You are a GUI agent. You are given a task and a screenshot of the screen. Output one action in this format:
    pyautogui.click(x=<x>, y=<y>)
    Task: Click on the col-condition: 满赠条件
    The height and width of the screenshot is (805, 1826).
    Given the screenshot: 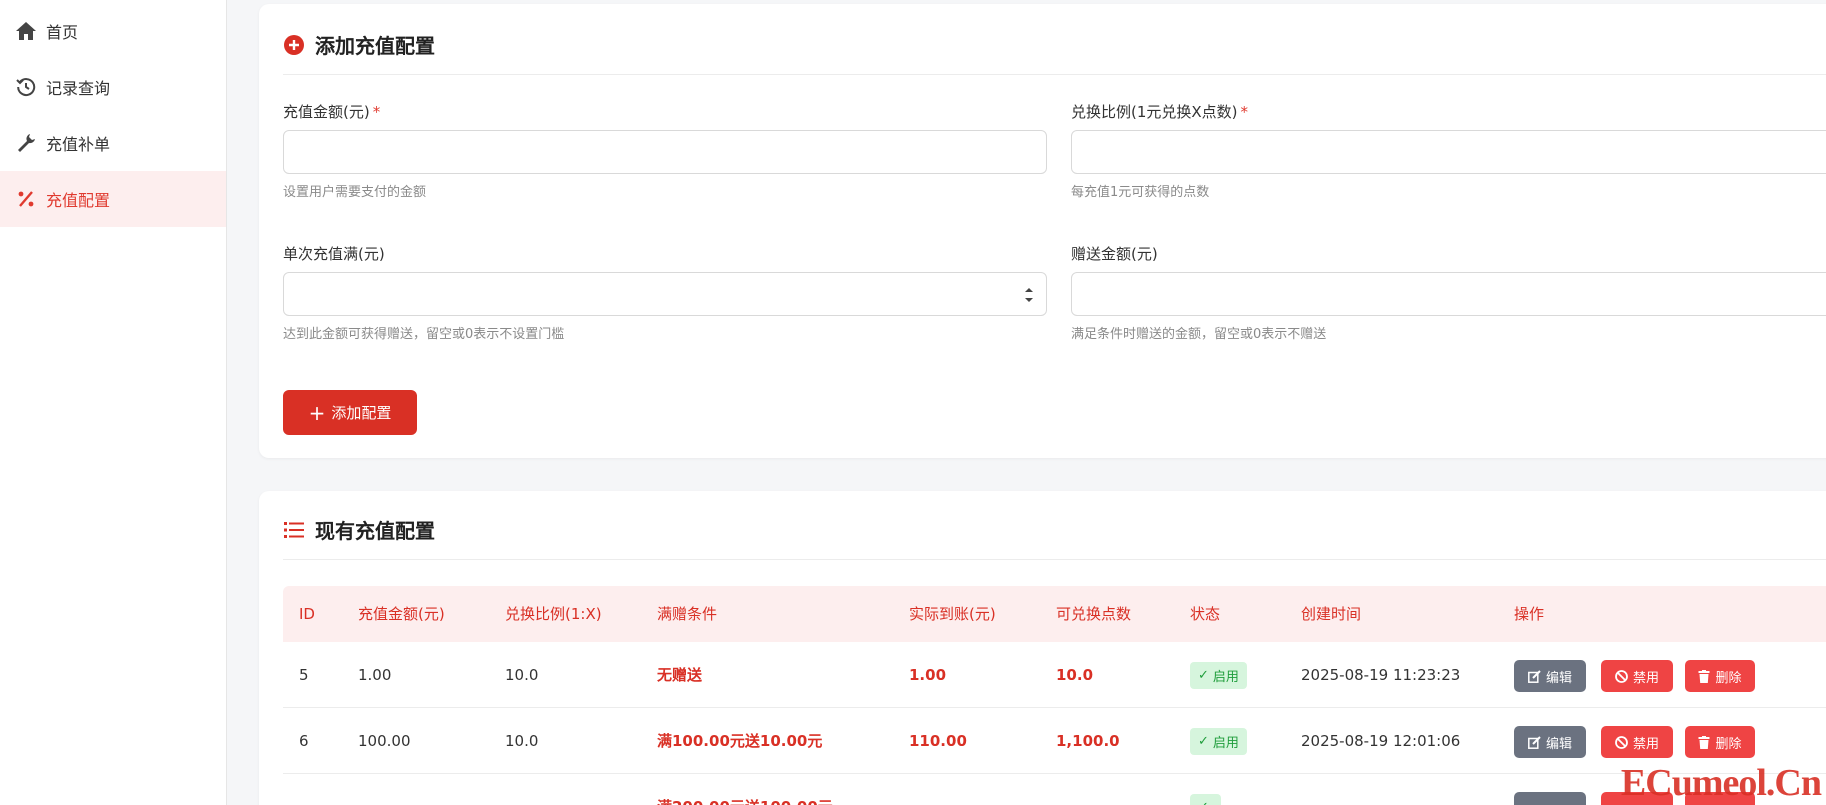 What is the action you would take?
    pyautogui.click(x=687, y=614)
    